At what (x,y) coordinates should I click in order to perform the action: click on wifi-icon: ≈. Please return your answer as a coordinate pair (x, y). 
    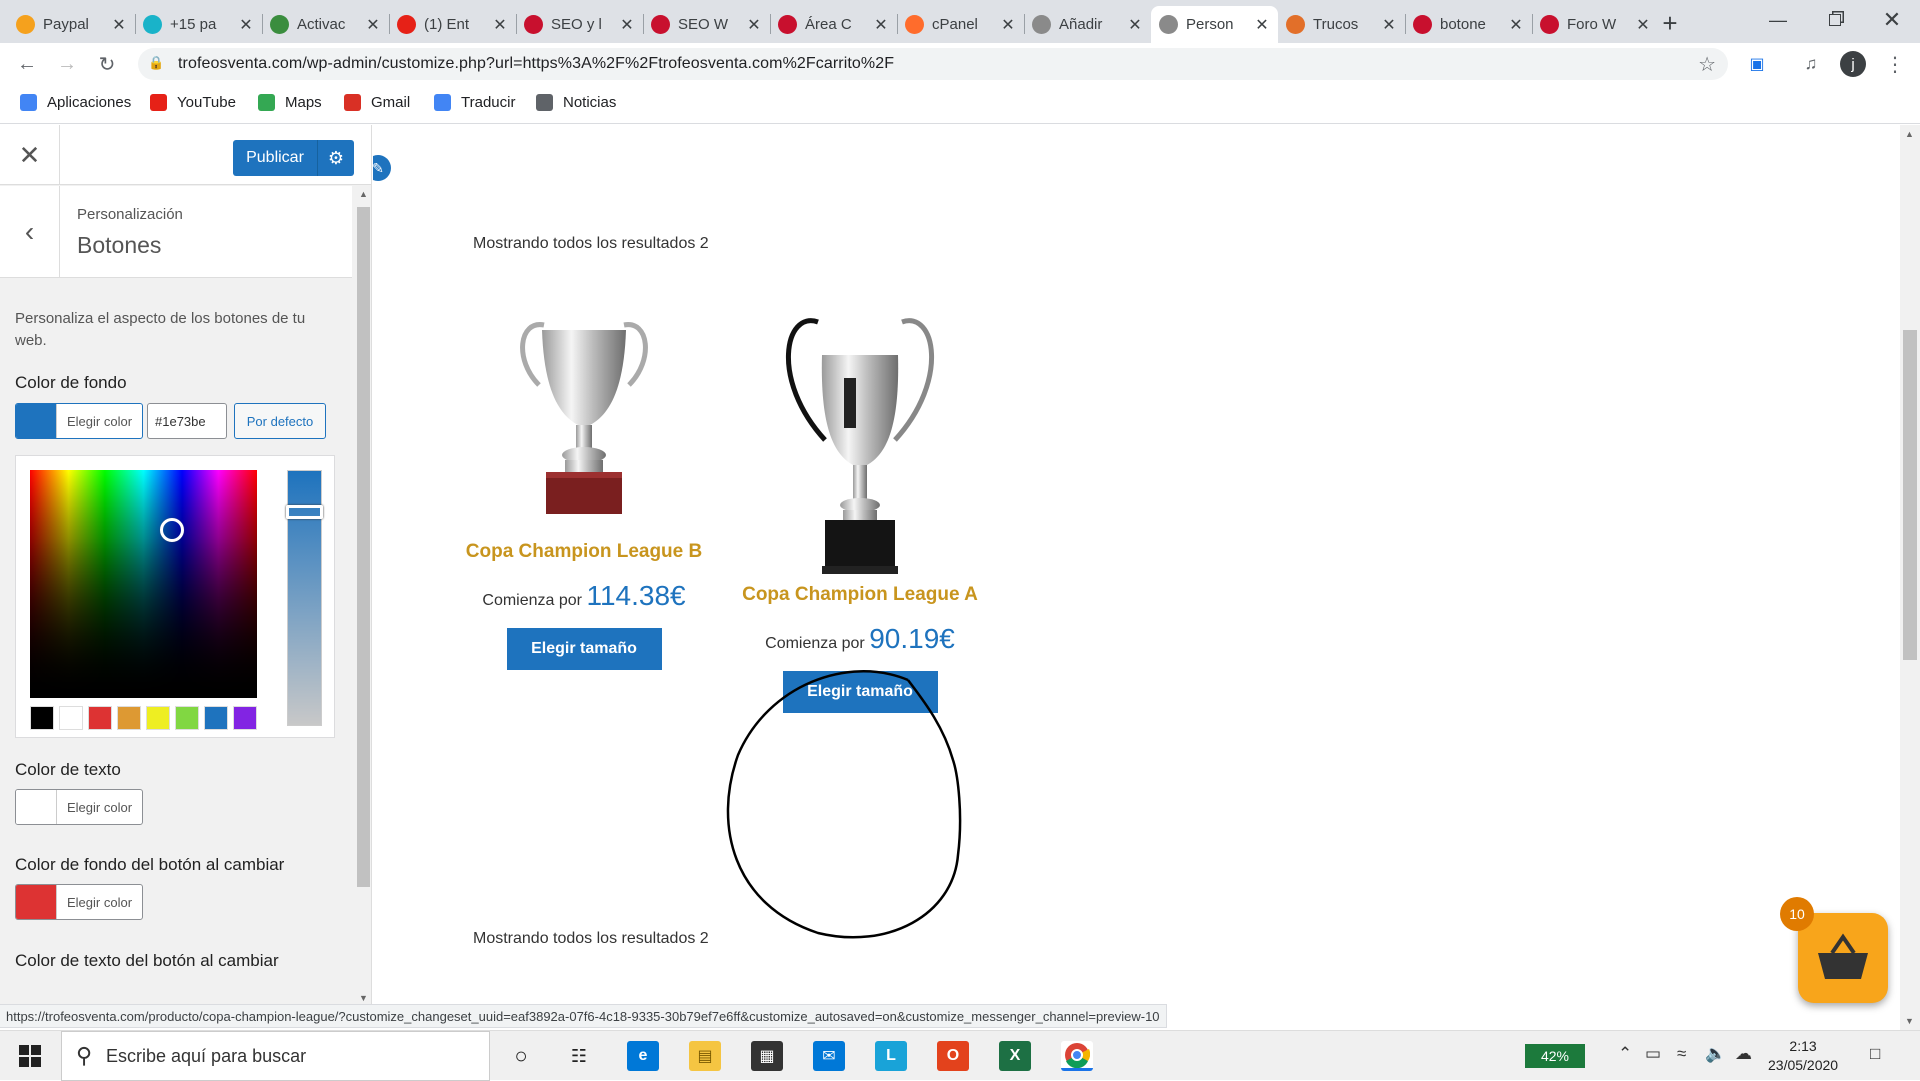
    Looking at the image, I should click on (1681, 1054).